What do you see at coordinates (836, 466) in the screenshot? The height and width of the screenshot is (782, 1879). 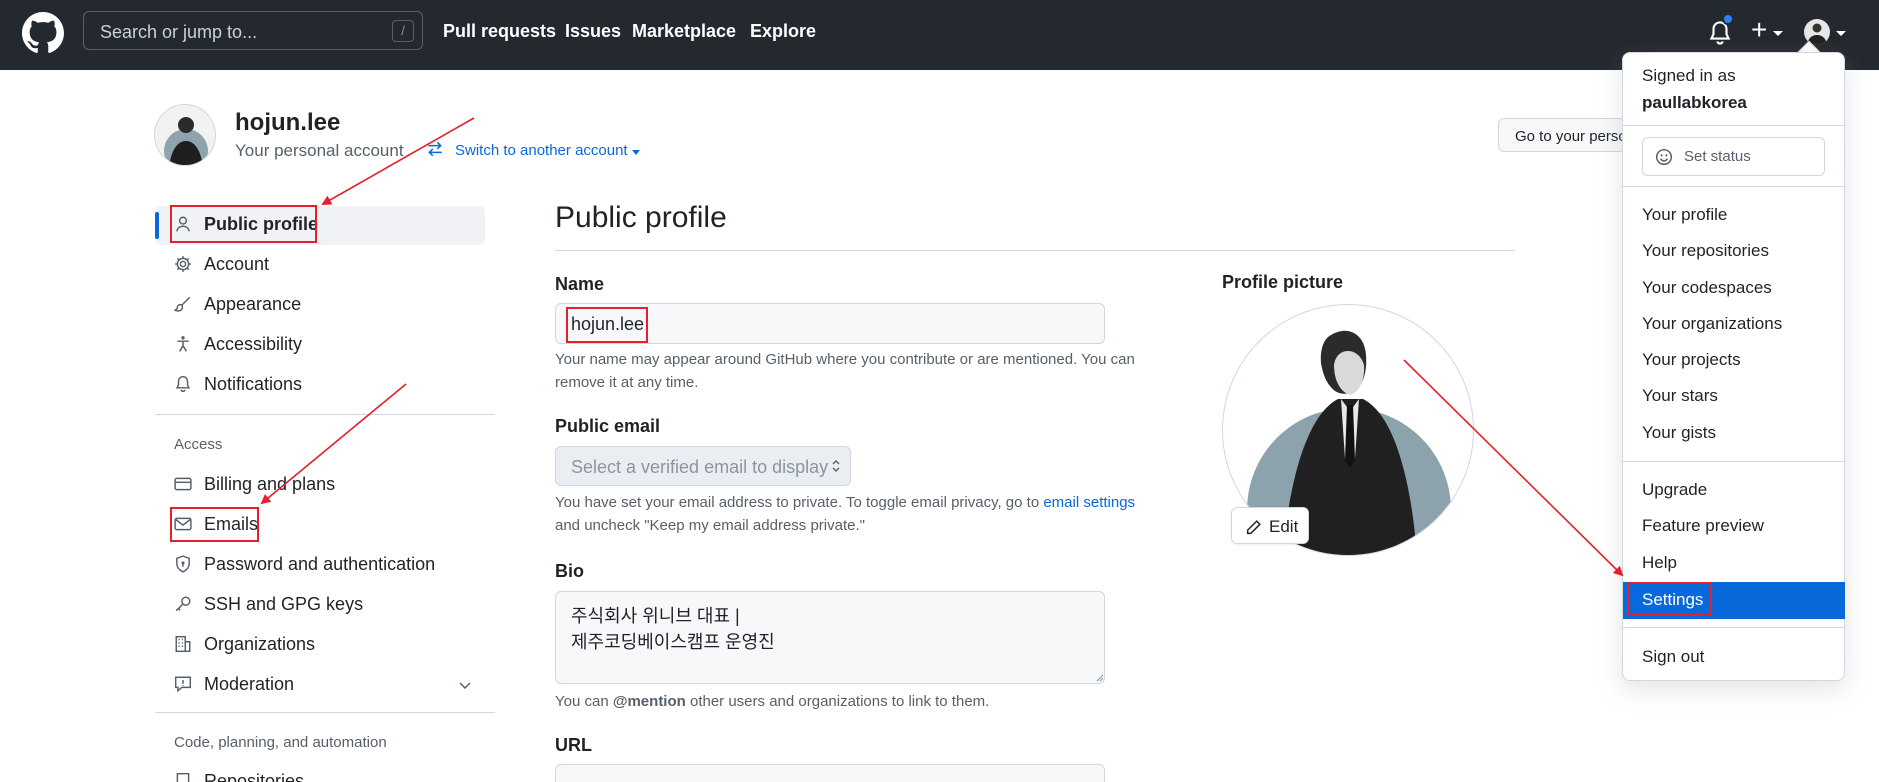 I see `select-arrows-icon` at bounding box center [836, 466].